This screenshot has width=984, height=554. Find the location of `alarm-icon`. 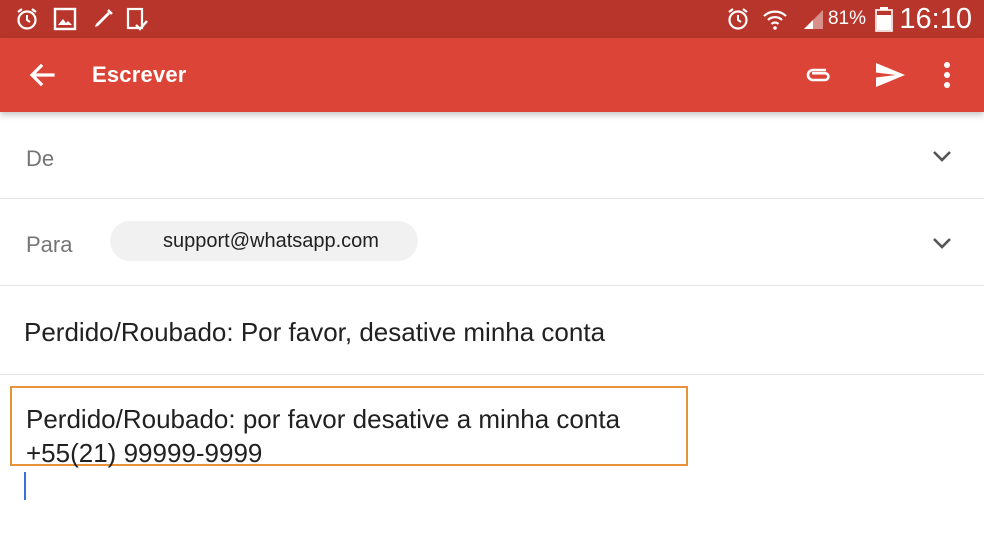

alarm-icon is located at coordinates (738, 19).